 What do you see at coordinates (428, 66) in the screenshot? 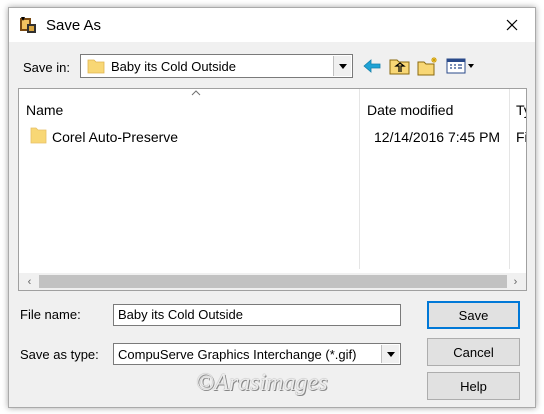
I see `new-folder-icon` at bounding box center [428, 66].